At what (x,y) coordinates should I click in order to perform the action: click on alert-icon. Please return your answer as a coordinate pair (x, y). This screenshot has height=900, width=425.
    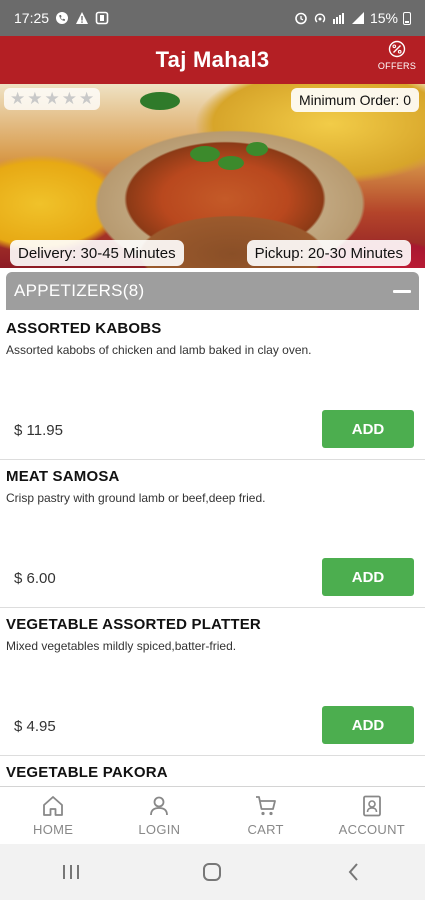
    Looking at the image, I should click on (82, 18).